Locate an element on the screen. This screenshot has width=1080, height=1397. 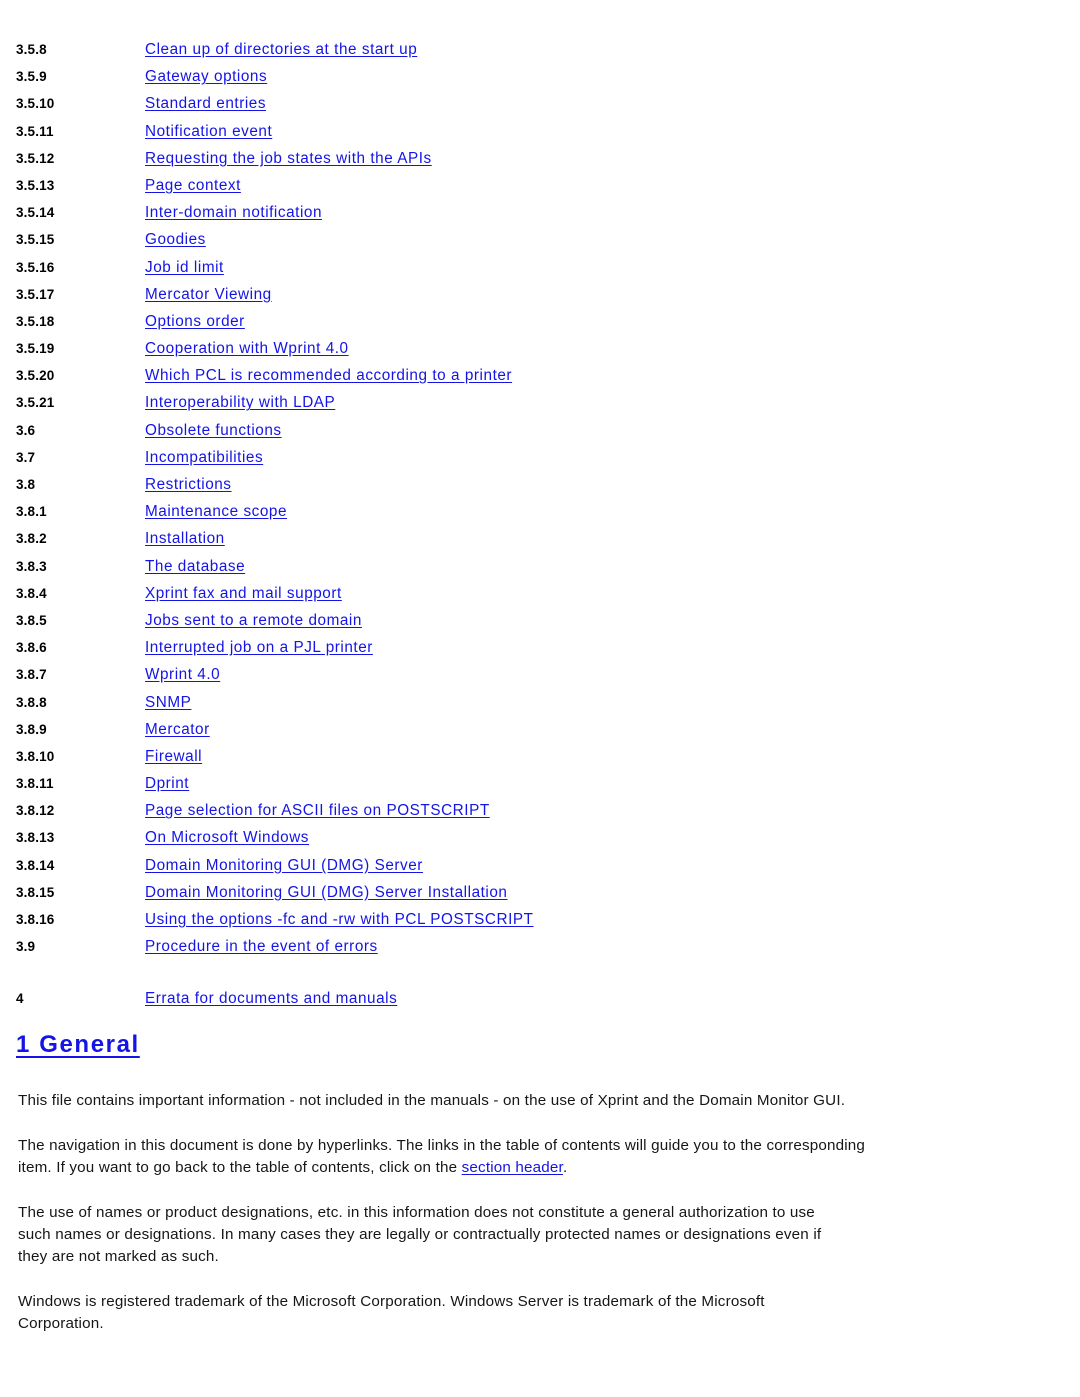
toc-row: 3.6 Obsolete functions is located at coordinates (540, 430).